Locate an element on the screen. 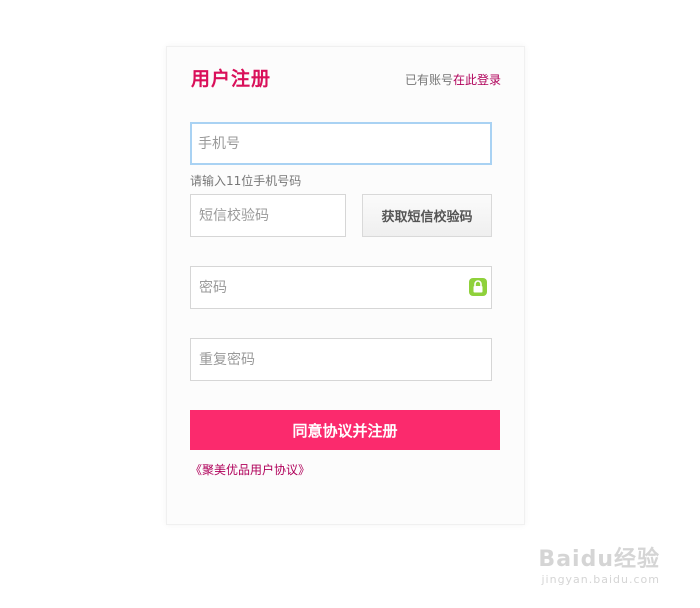 The width and height of the screenshot is (700, 608). user-agreement-link: 《聚美优品用户协议》 is located at coordinates (250, 469).